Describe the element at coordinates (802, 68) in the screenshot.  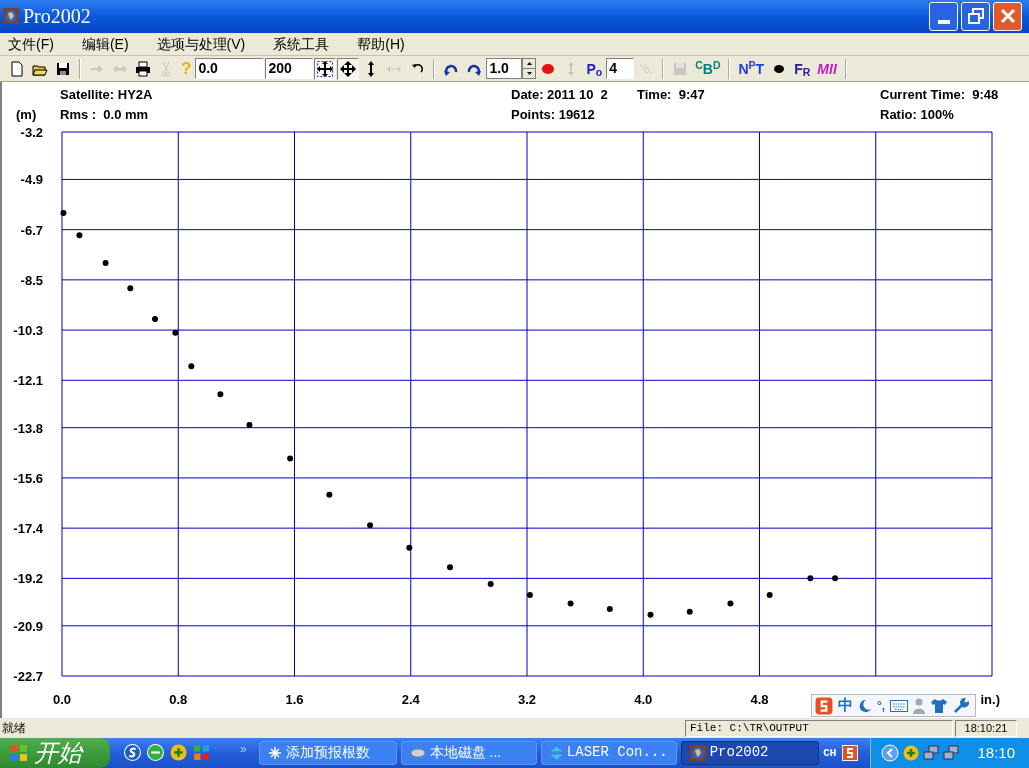
I see `toolbar-button: F$_{R}$` at that location.